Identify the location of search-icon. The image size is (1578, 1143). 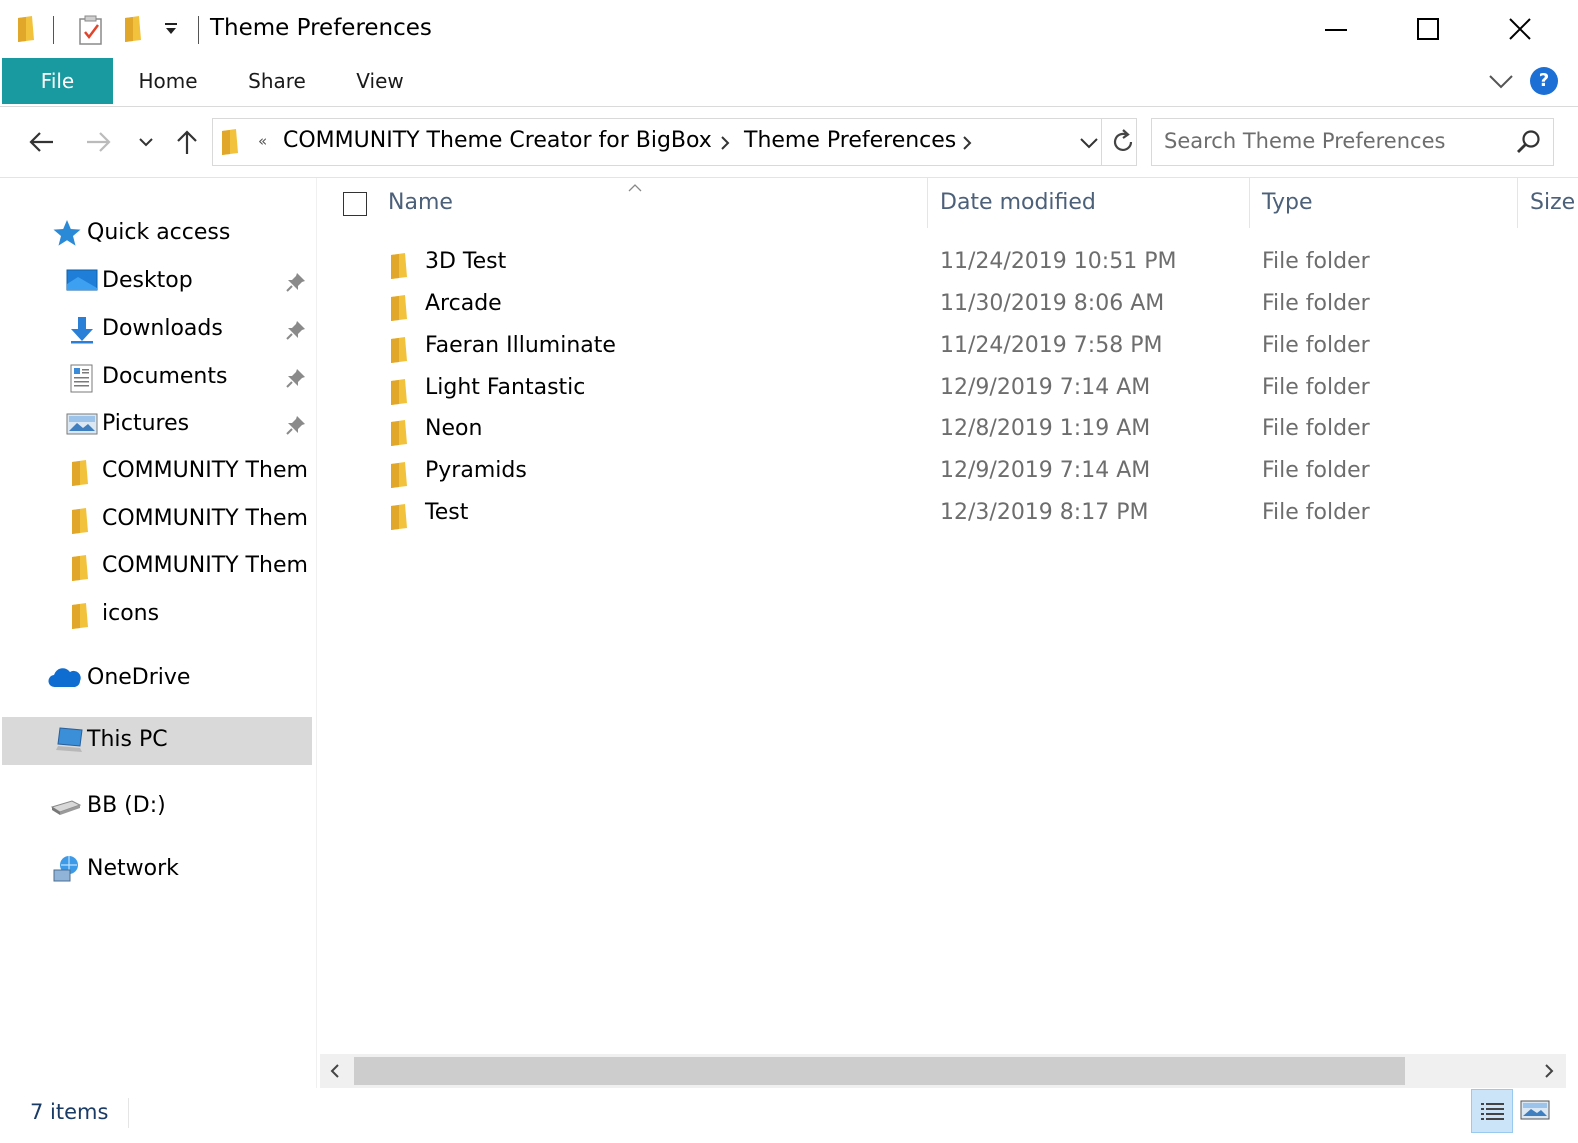
(1529, 144).